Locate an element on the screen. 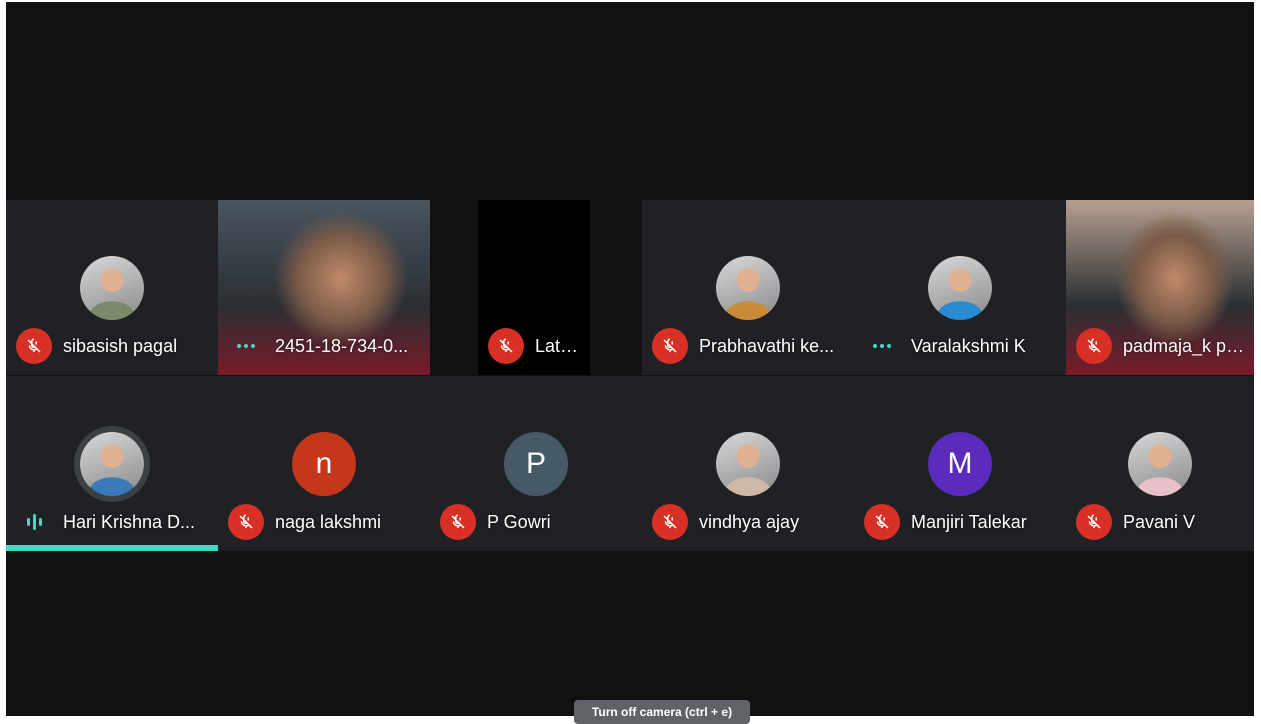 The height and width of the screenshot is (724, 1261). participant-name: sibasish pagal is located at coordinates (120, 345).